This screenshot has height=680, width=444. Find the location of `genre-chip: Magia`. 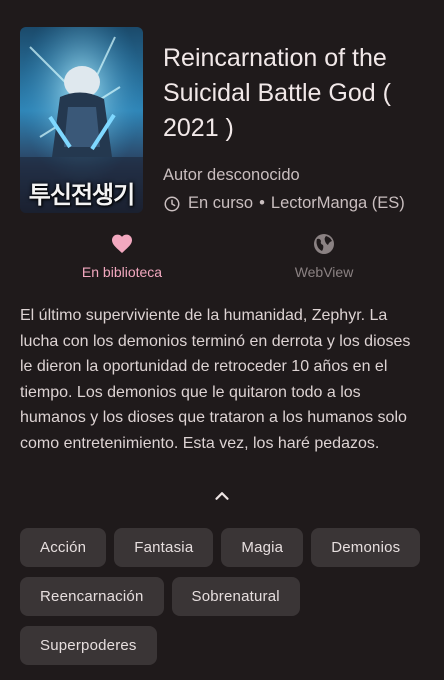

genre-chip: Magia is located at coordinates (262, 547).